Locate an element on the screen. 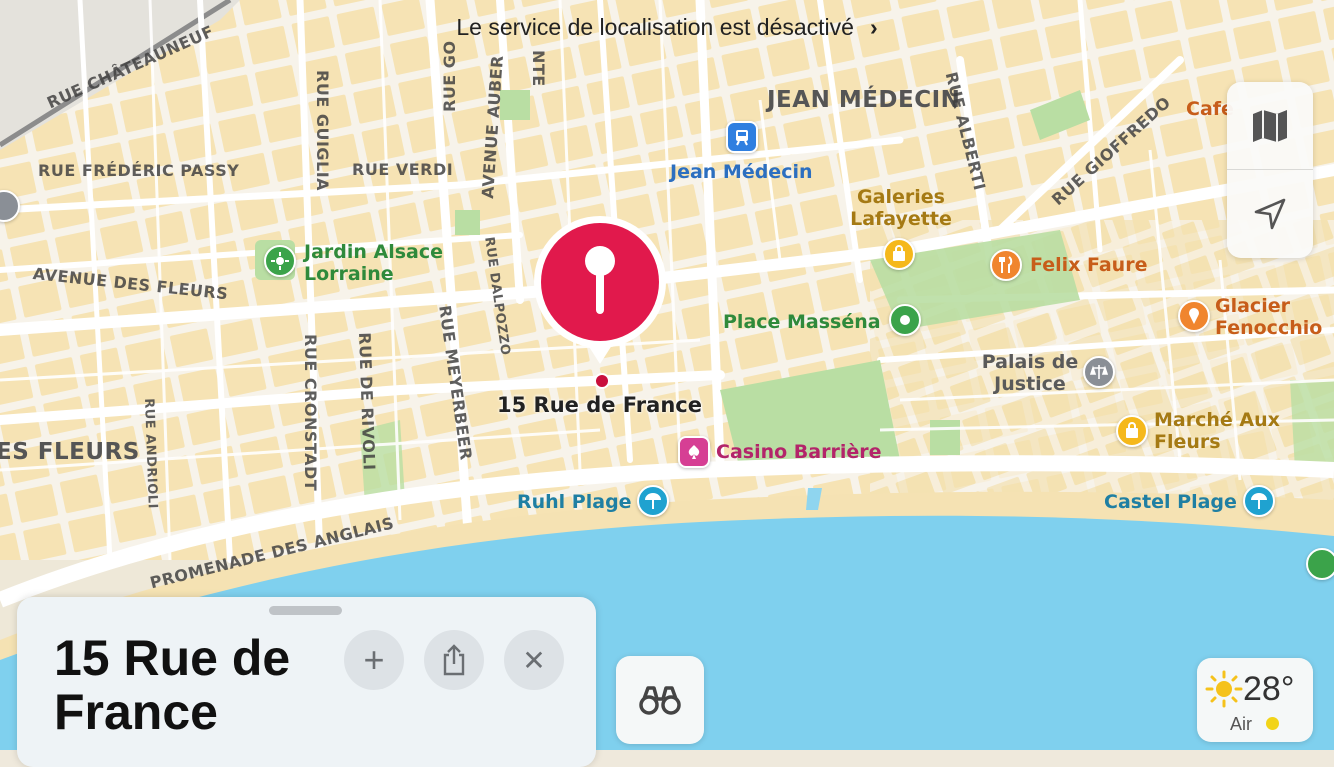 The height and width of the screenshot is (767, 1334). justice-scale-icon is located at coordinates (1099, 372).